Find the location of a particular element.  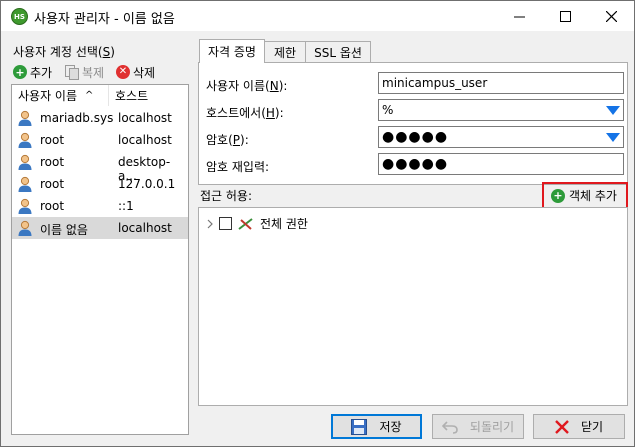

password-label-key: P is located at coordinates (236, 140).